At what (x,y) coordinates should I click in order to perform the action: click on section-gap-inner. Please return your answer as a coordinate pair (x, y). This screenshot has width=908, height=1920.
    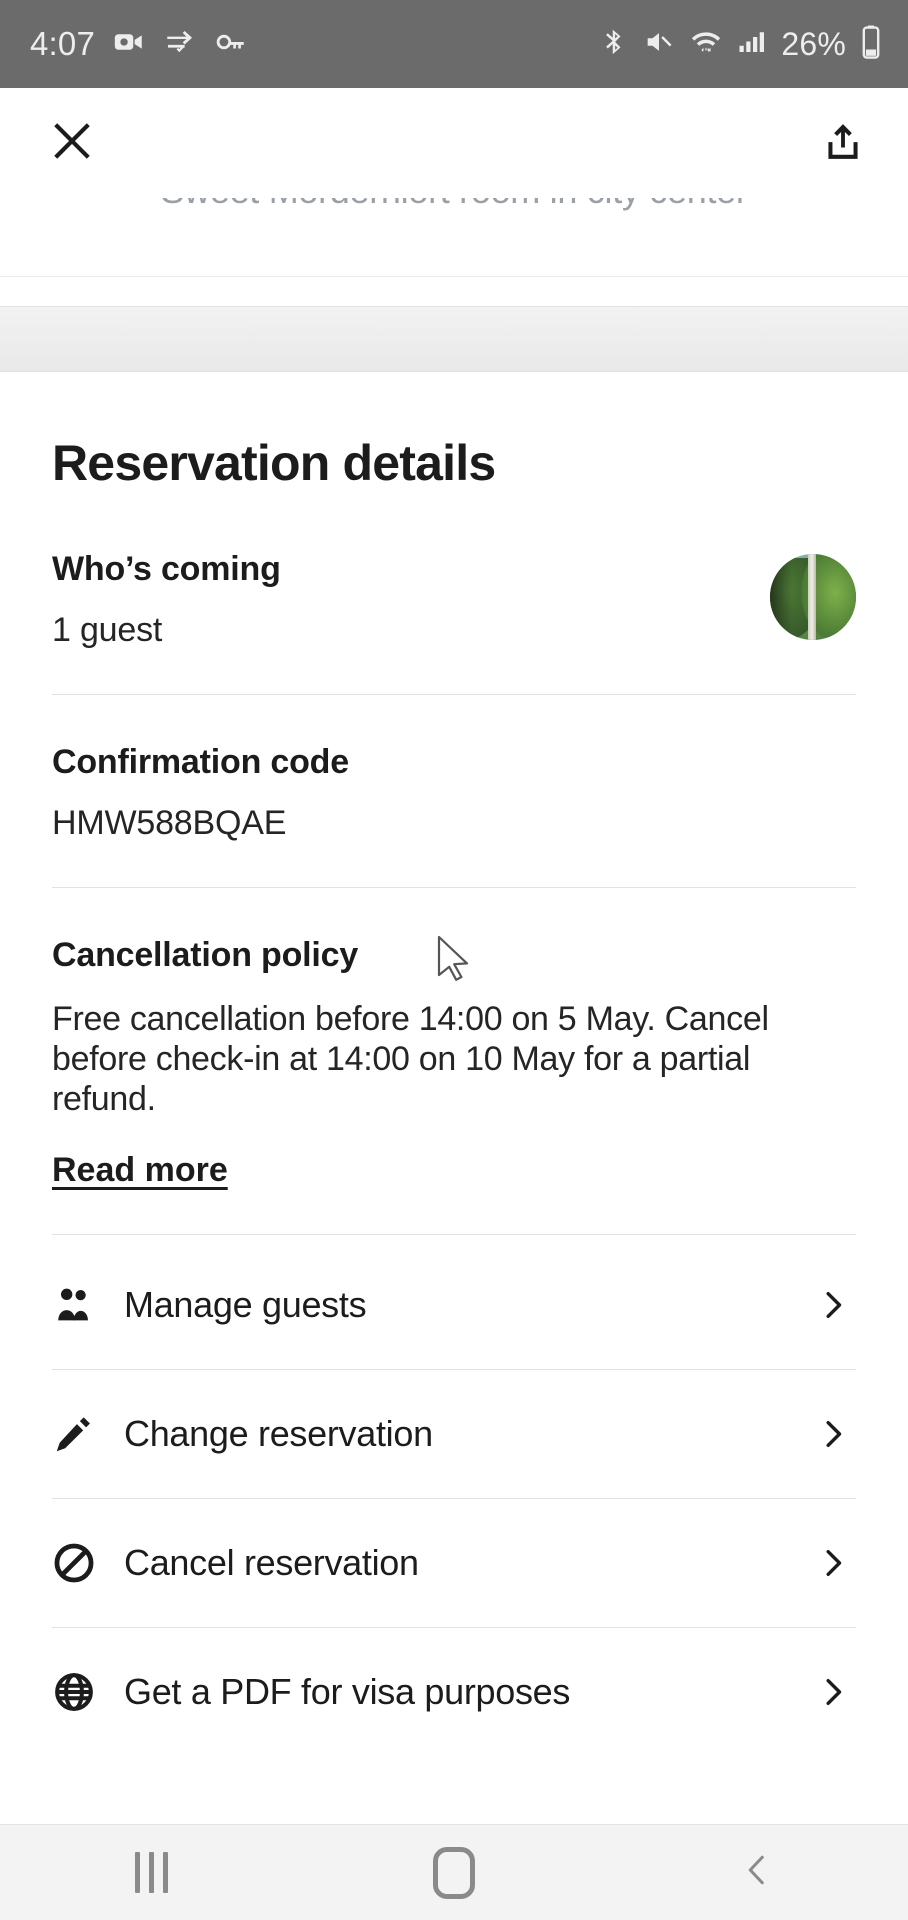
    Looking at the image, I should click on (454, 339).